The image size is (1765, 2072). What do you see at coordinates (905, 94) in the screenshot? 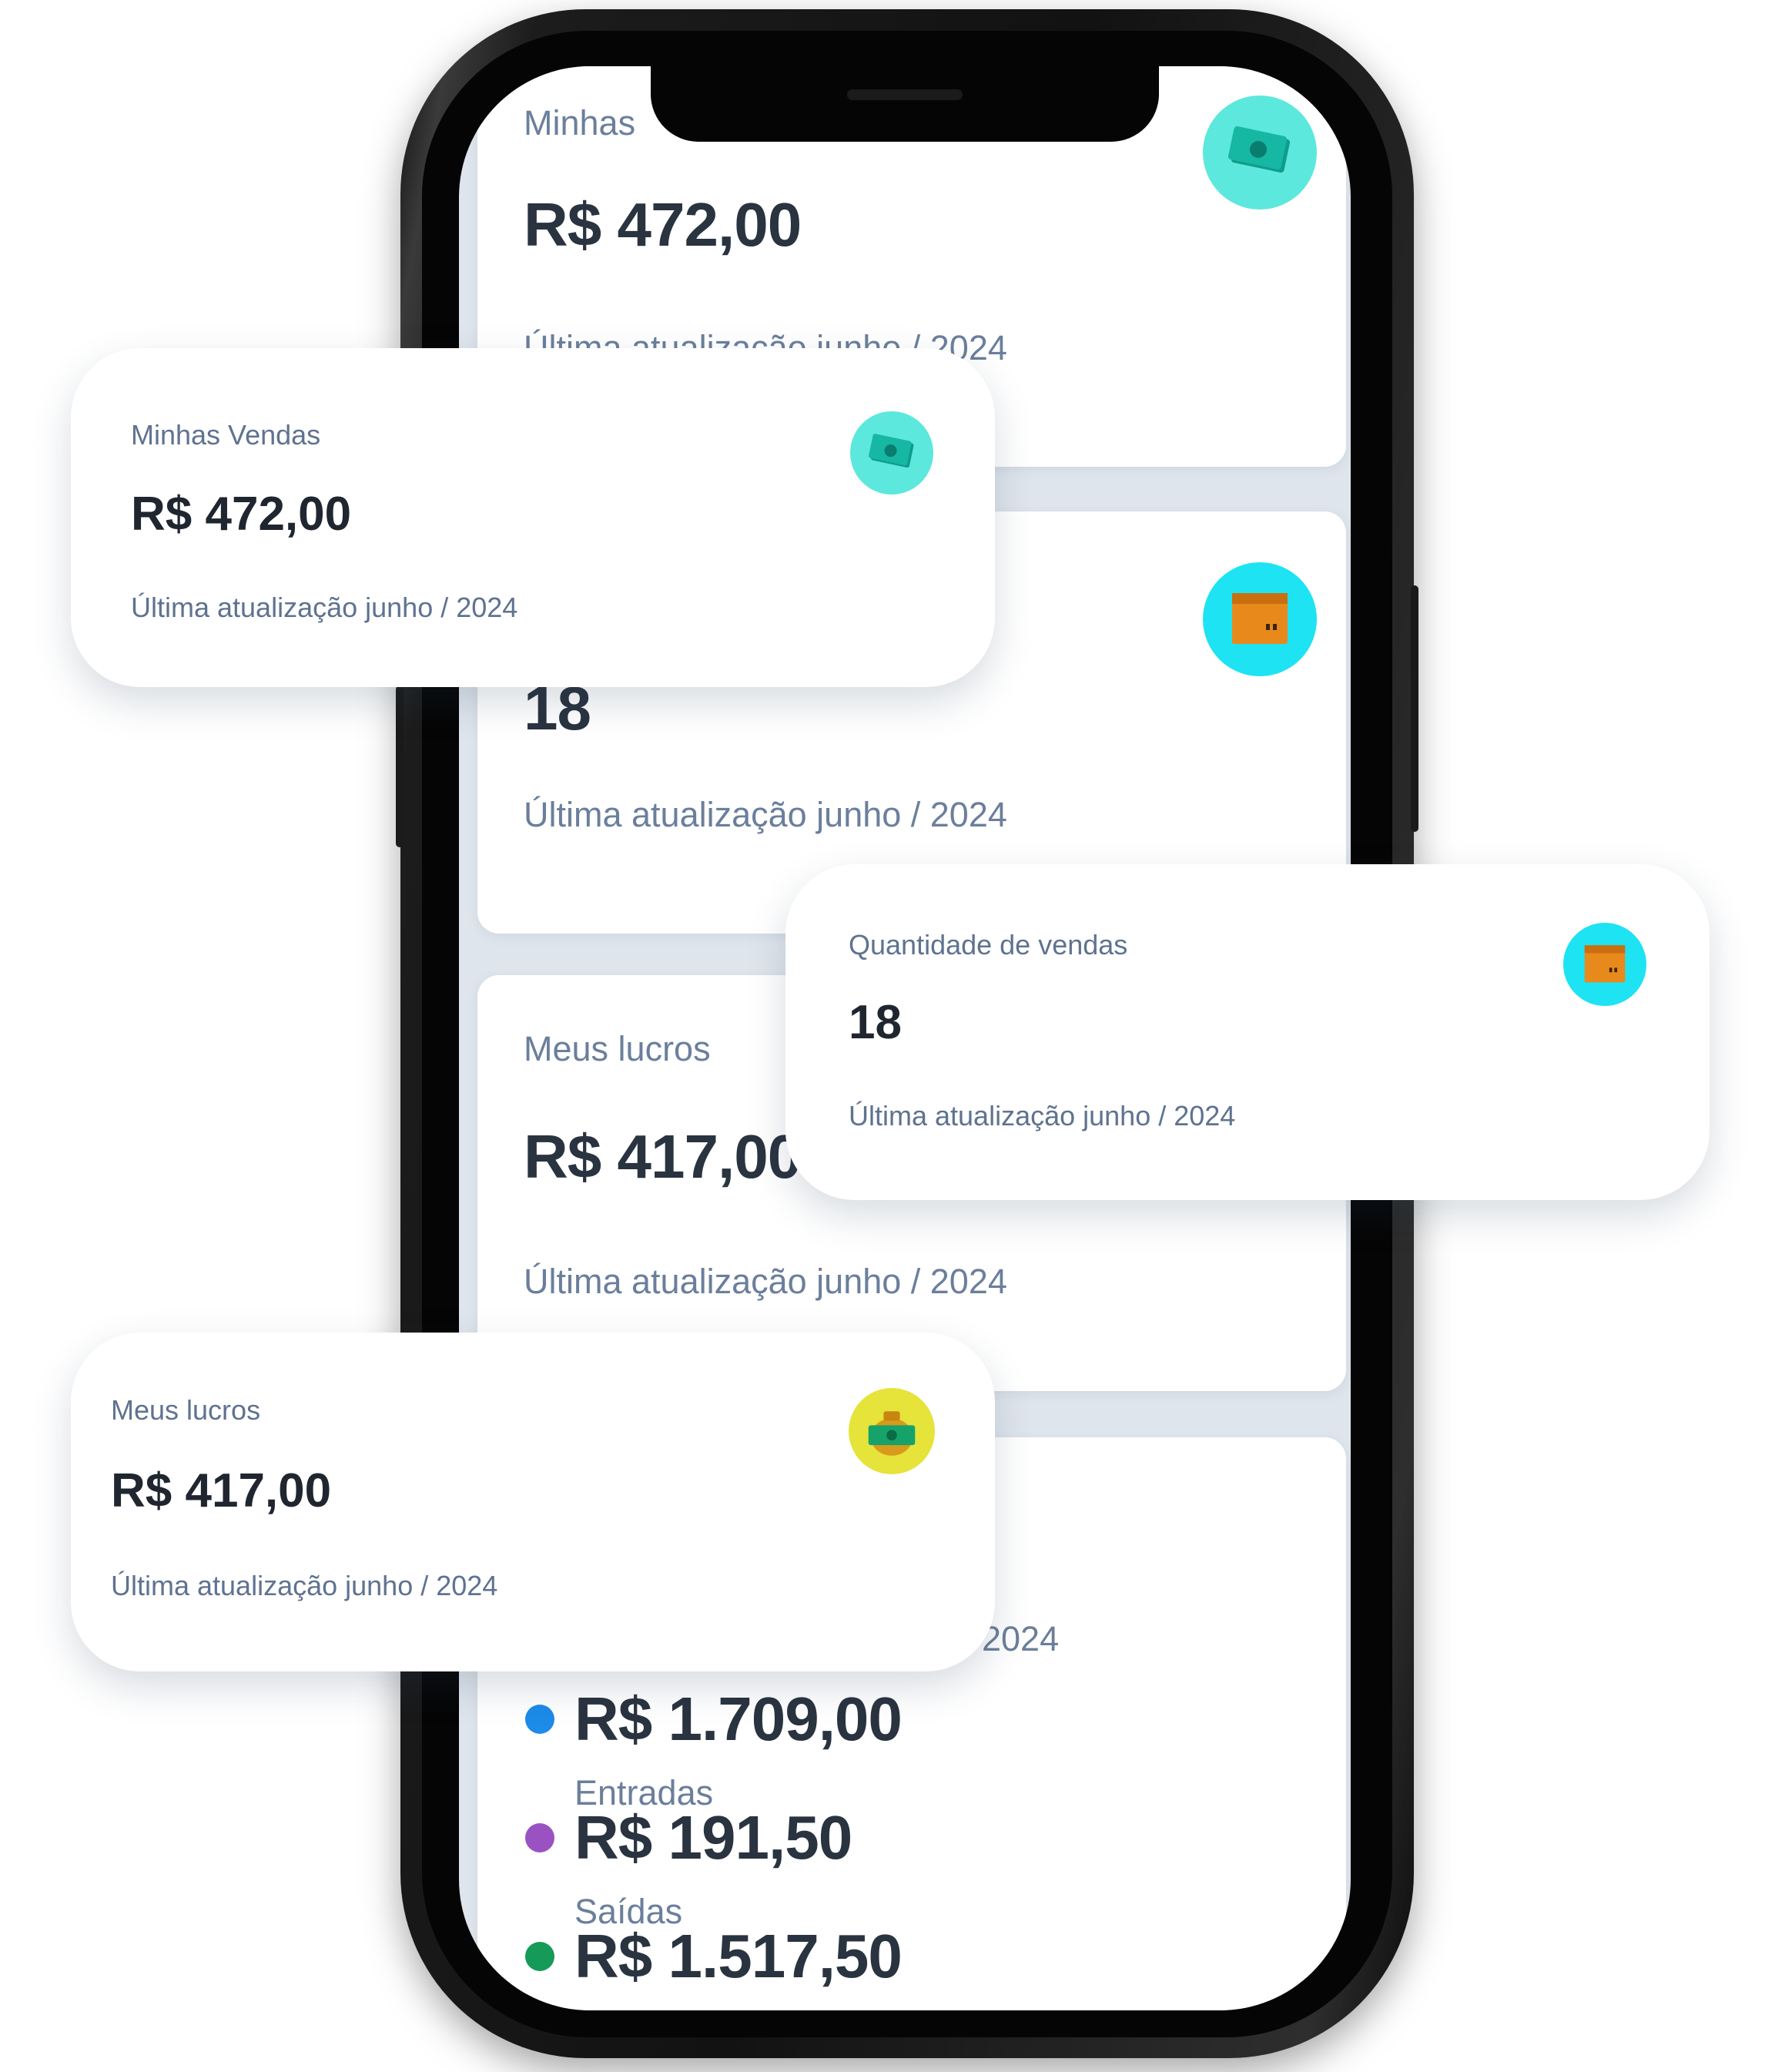
I see `phone-speaker` at bounding box center [905, 94].